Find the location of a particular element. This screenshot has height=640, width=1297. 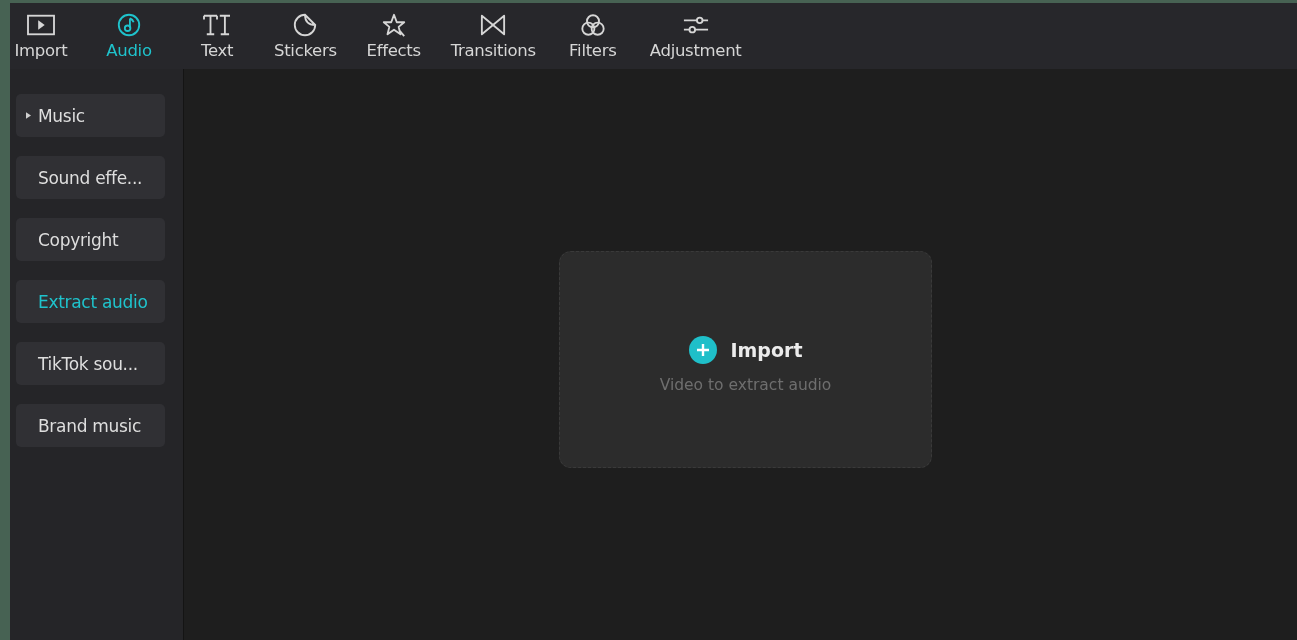

text-icon is located at coordinates (217, 25).